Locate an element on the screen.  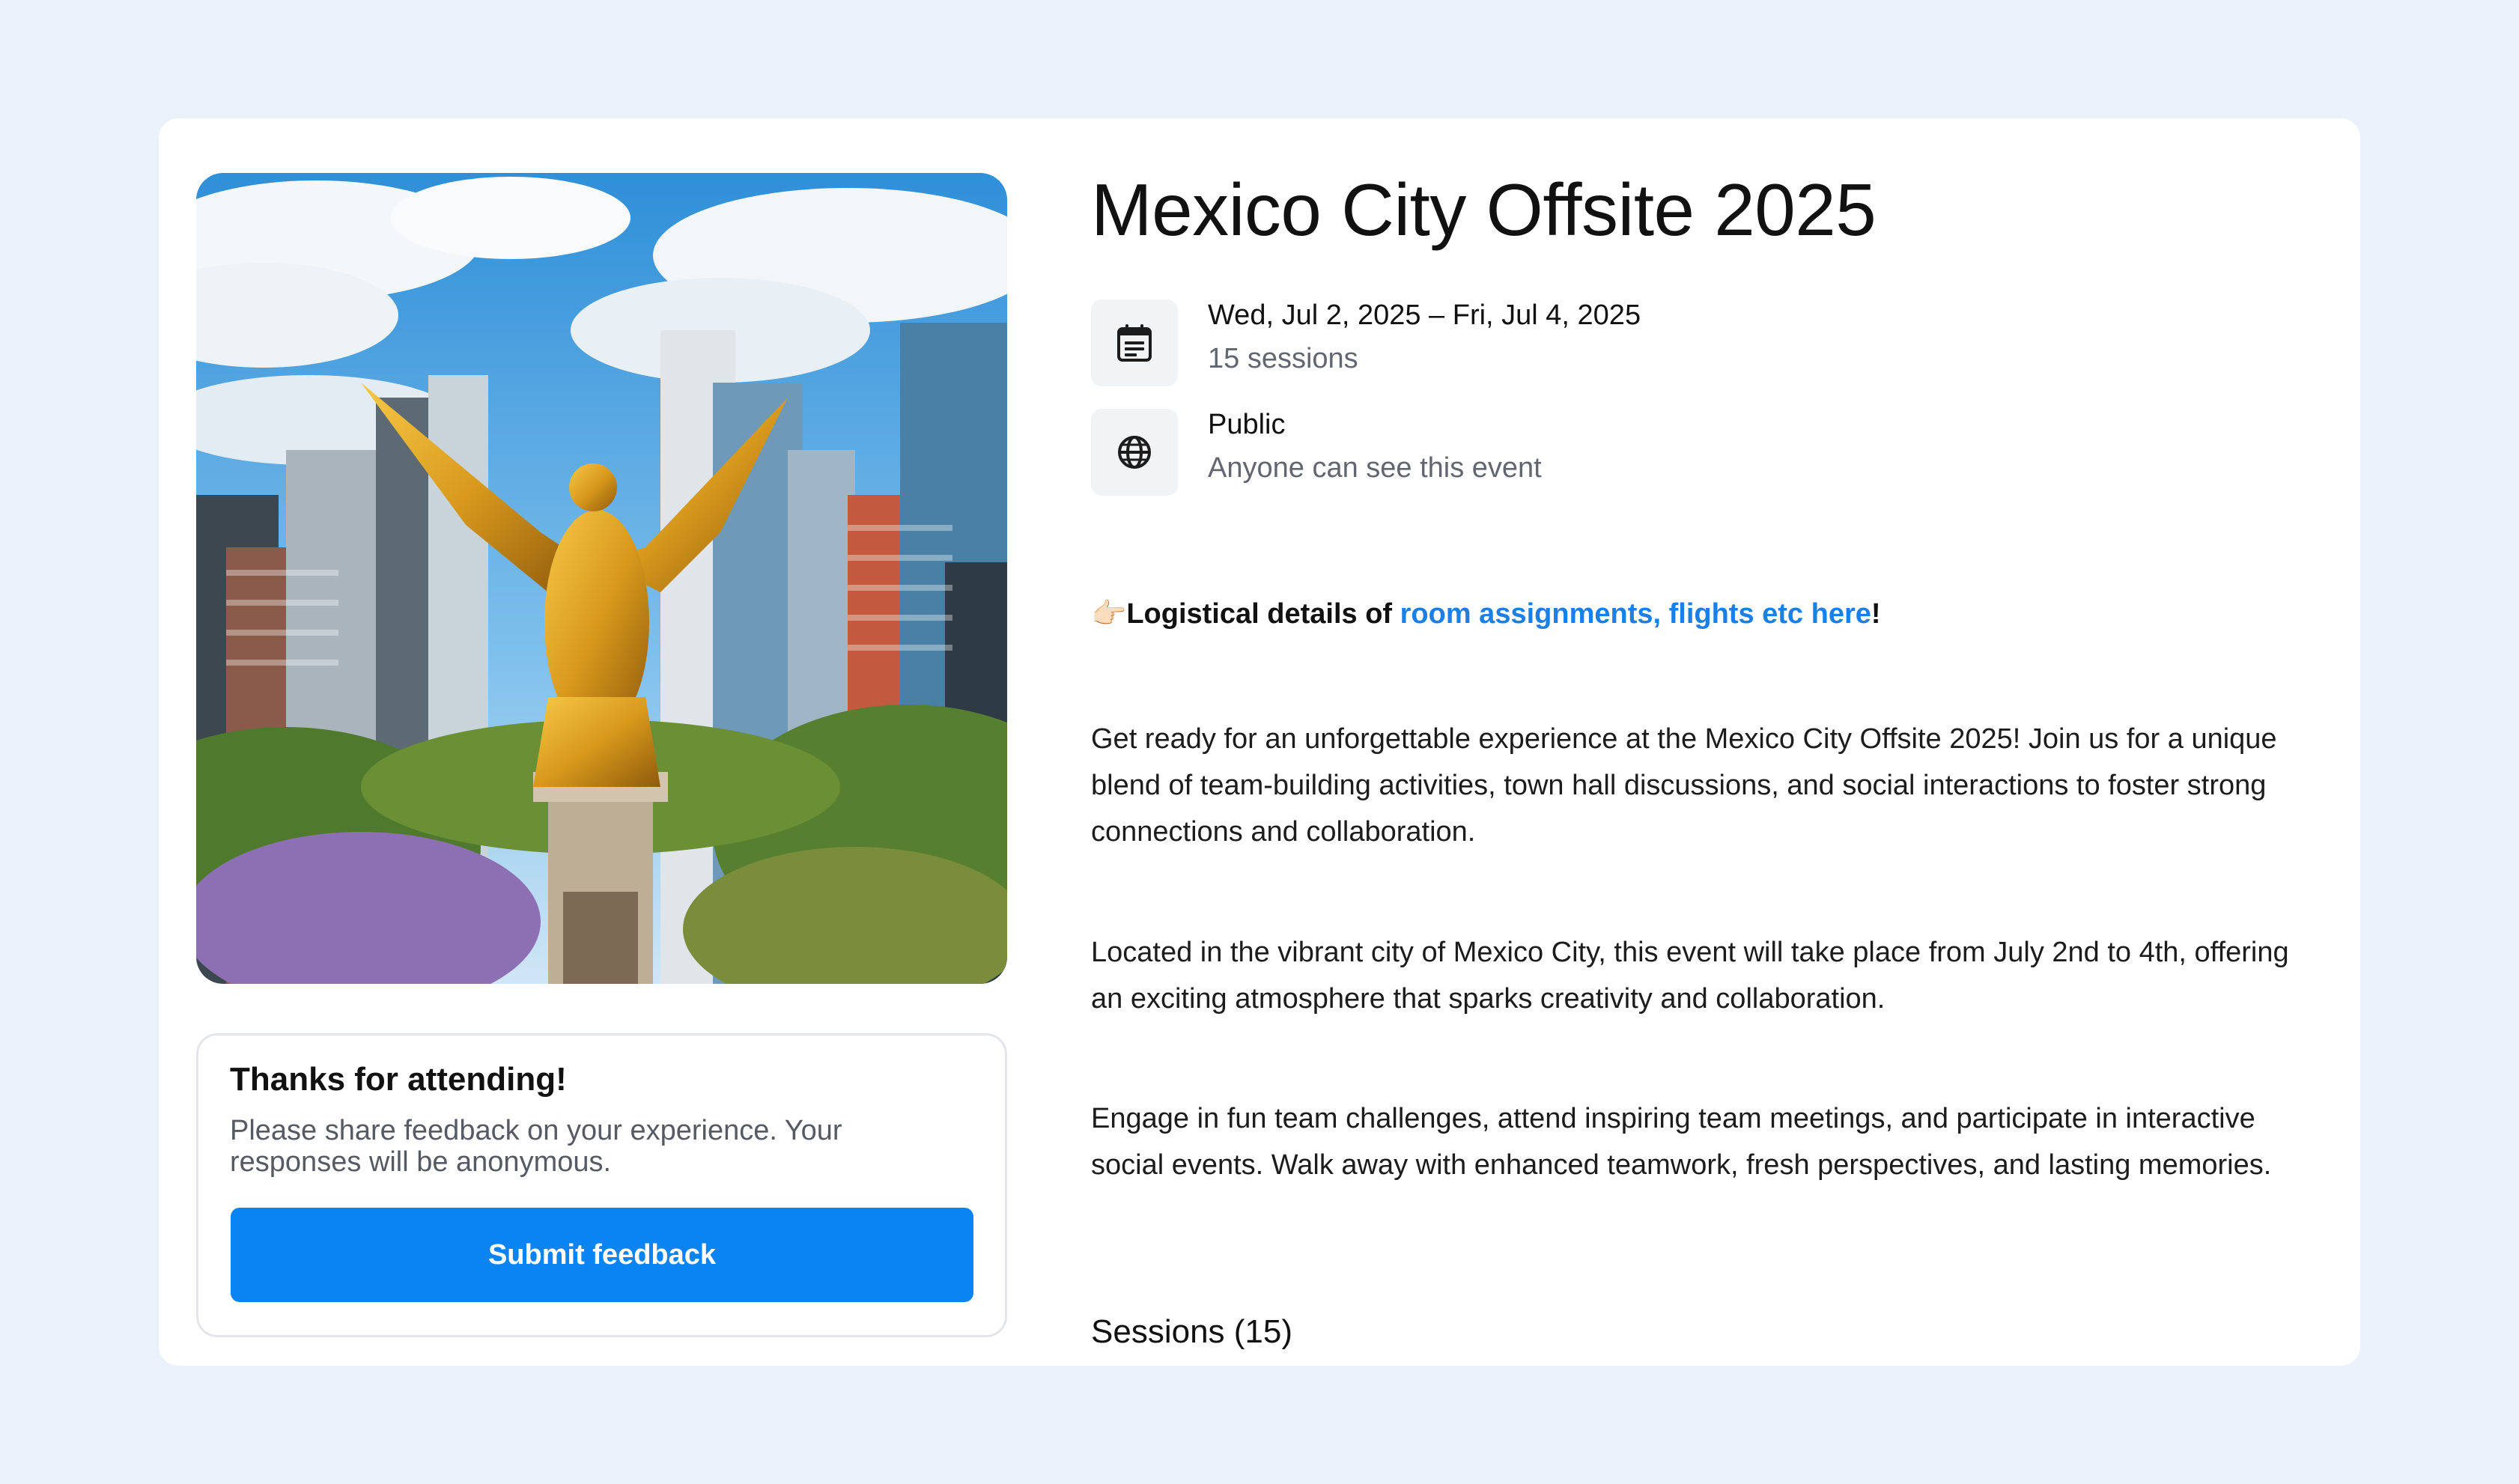
event-date-range: Wed, Jul 2, 2025 – Fri, Jul 4, 2025 is located at coordinates (1424, 315).